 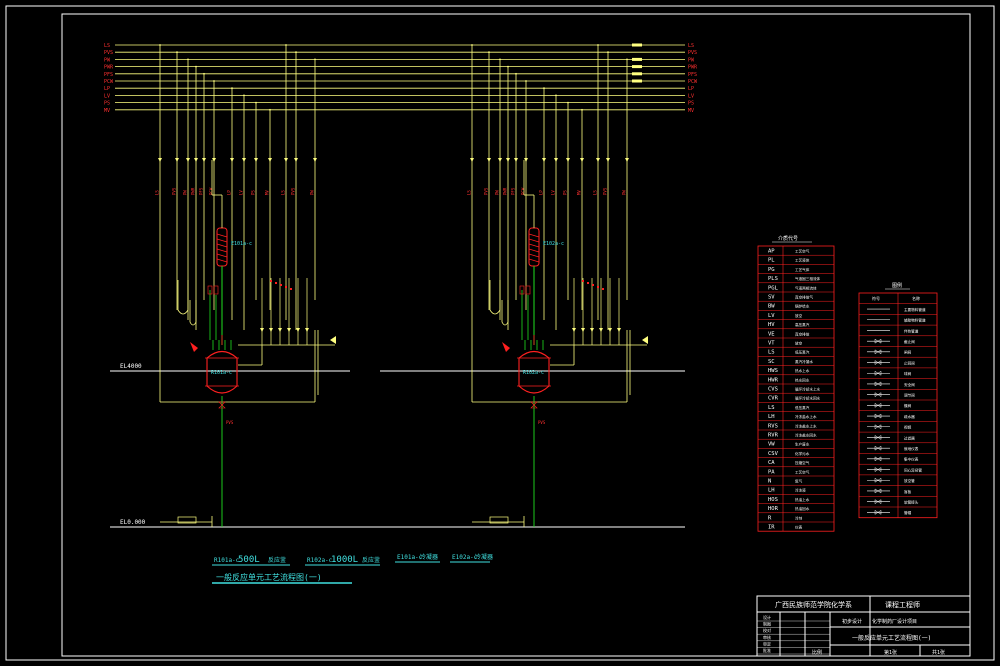 What do you see at coordinates (909, 394) in the screenshot?
I see `symbol-table-name: 调节阀` at bounding box center [909, 394].